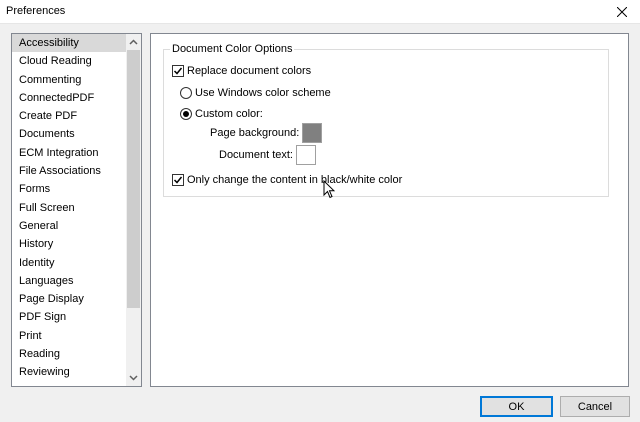 The image size is (640, 422). Describe the element at coordinates (69, 317) in the screenshot. I see `sidebar-item: PDF Sign` at that location.